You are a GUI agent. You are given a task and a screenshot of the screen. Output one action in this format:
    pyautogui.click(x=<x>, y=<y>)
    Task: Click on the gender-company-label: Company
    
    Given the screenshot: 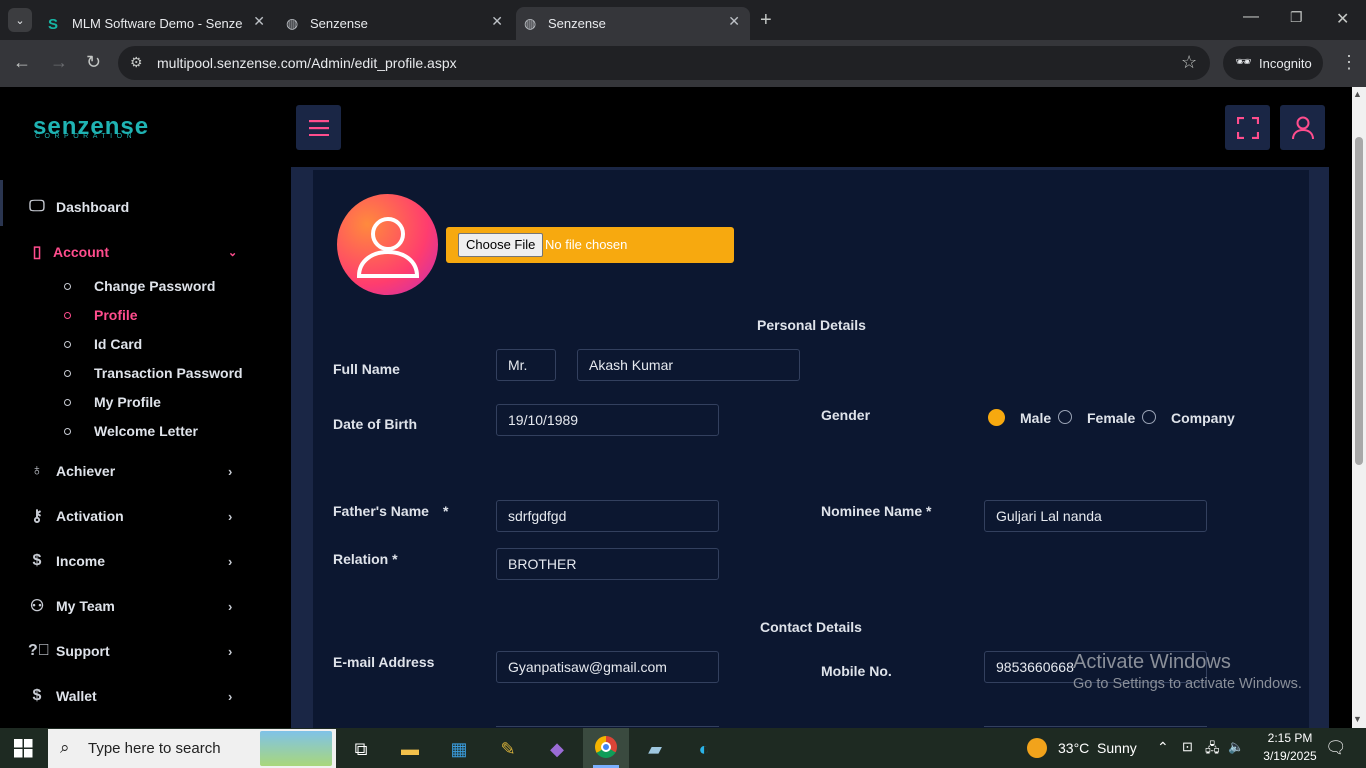 What is the action you would take?
    pyautogui.click(x=1203, y=418)
    